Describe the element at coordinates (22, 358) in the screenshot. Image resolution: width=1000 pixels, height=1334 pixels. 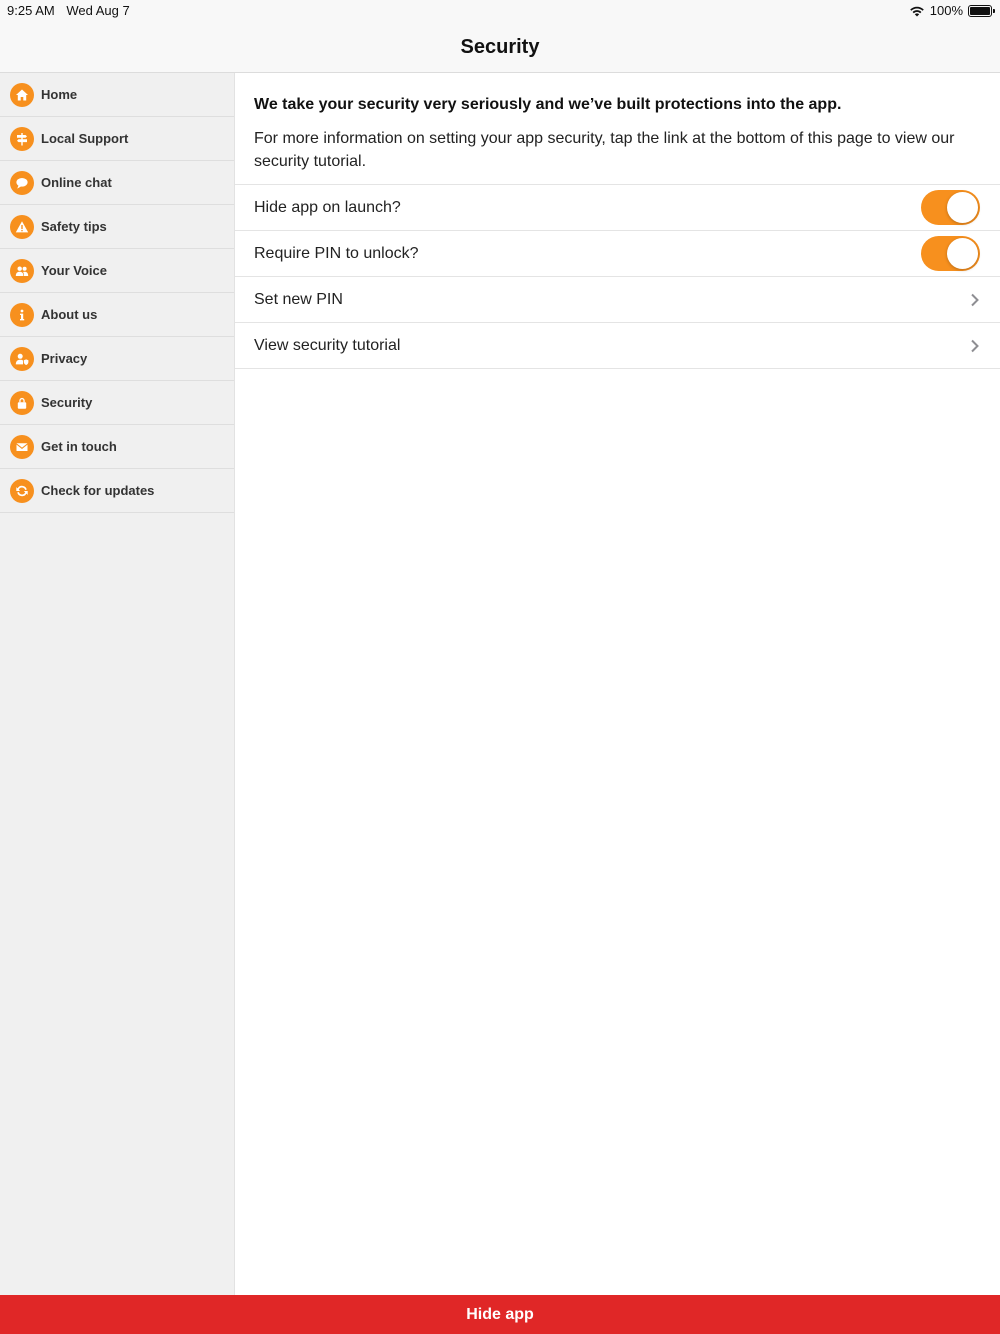
I see `privacy-user-icon` at that location.